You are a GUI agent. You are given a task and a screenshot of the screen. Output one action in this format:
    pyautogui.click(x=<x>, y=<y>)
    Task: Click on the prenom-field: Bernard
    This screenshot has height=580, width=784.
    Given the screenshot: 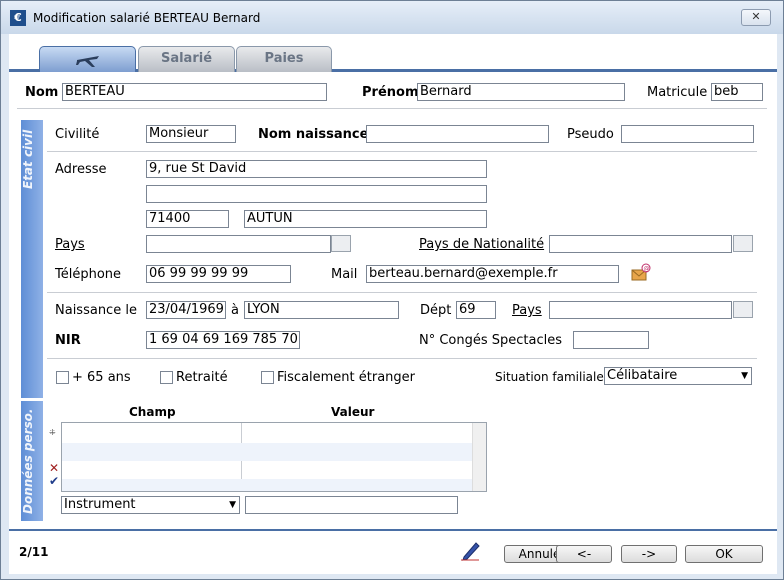 What is the action you would take?
    pyautogui.click(x=521, y=92)
    